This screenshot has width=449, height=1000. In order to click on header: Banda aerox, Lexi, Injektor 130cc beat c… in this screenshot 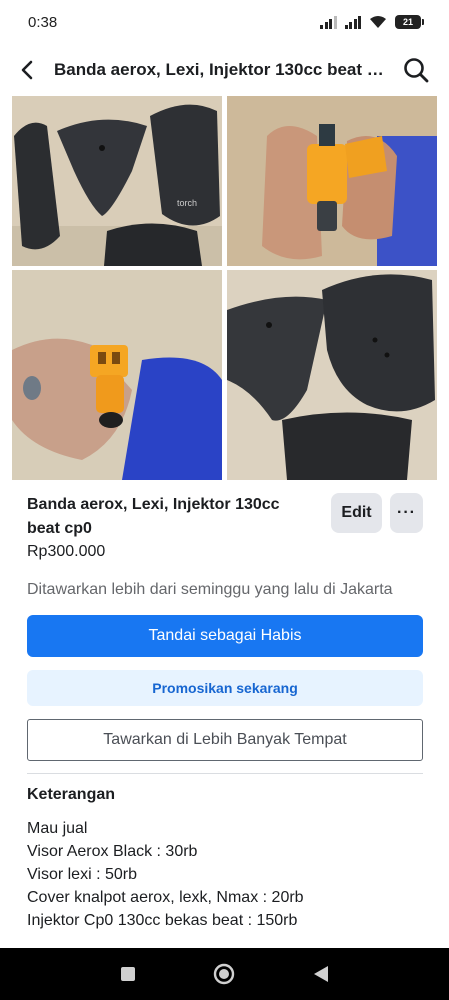, I will do `click(224, 70)`.